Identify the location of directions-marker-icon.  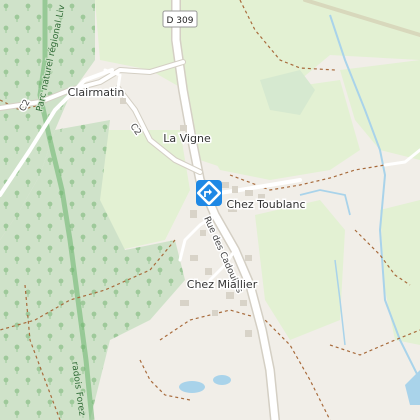
(209, 193).